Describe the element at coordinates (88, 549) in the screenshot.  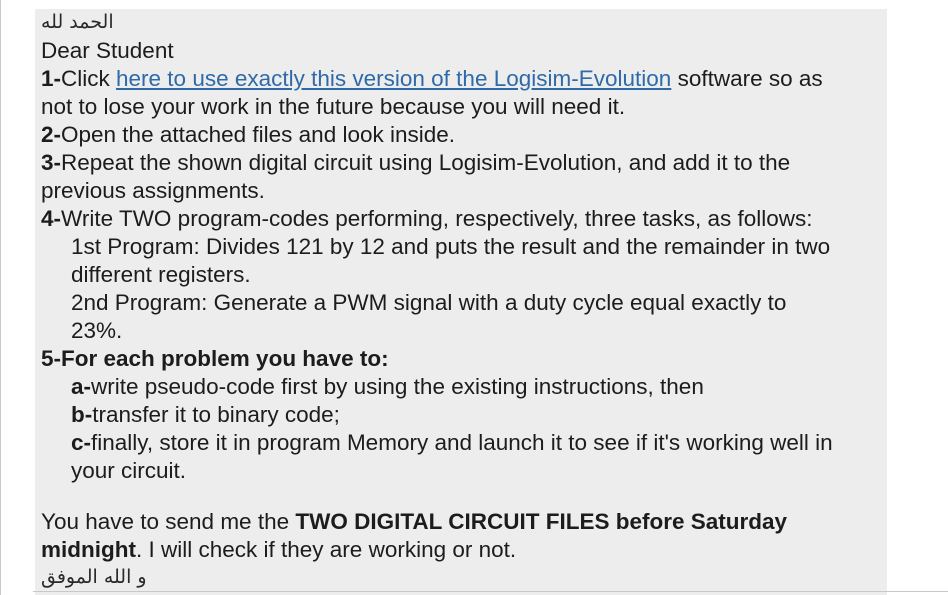
I see `closing-bold-2: midnight` at that location.